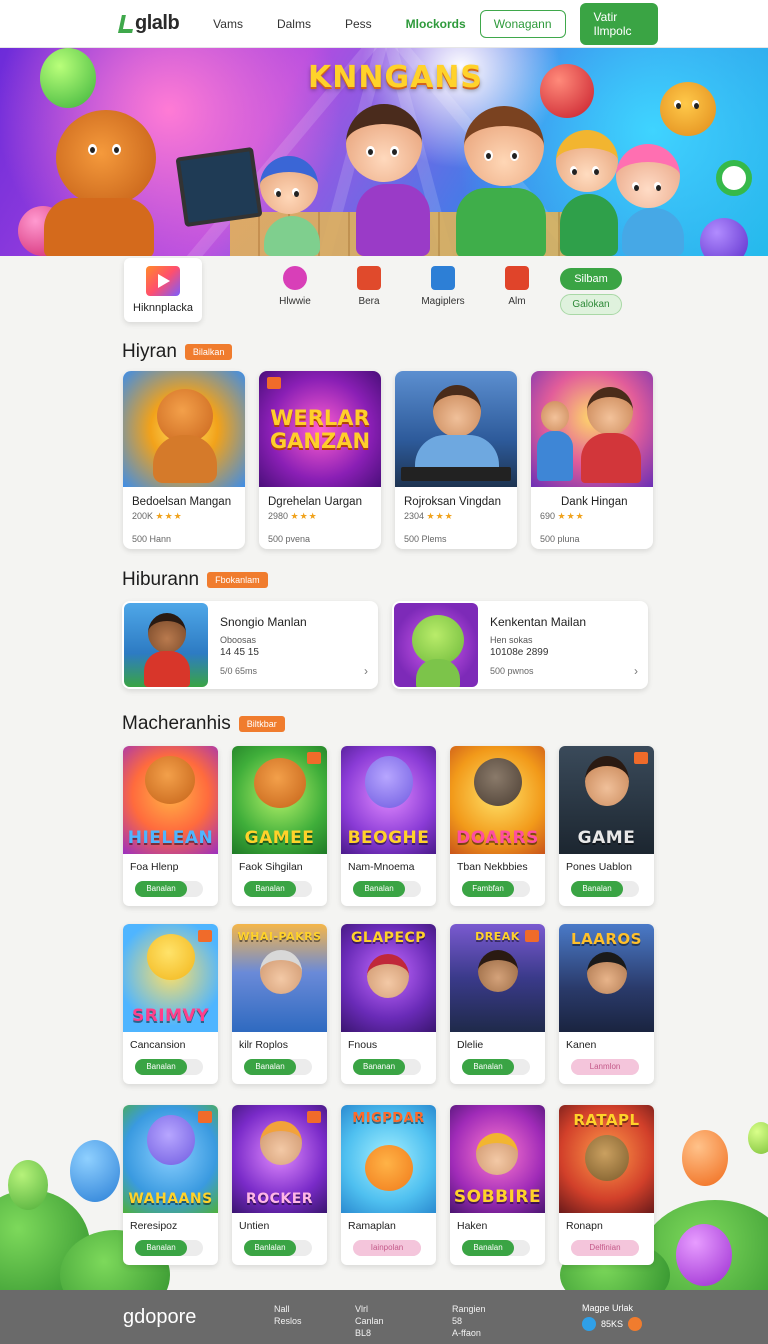  I want to click on nav-item-1: Vams, so click(228, 24).